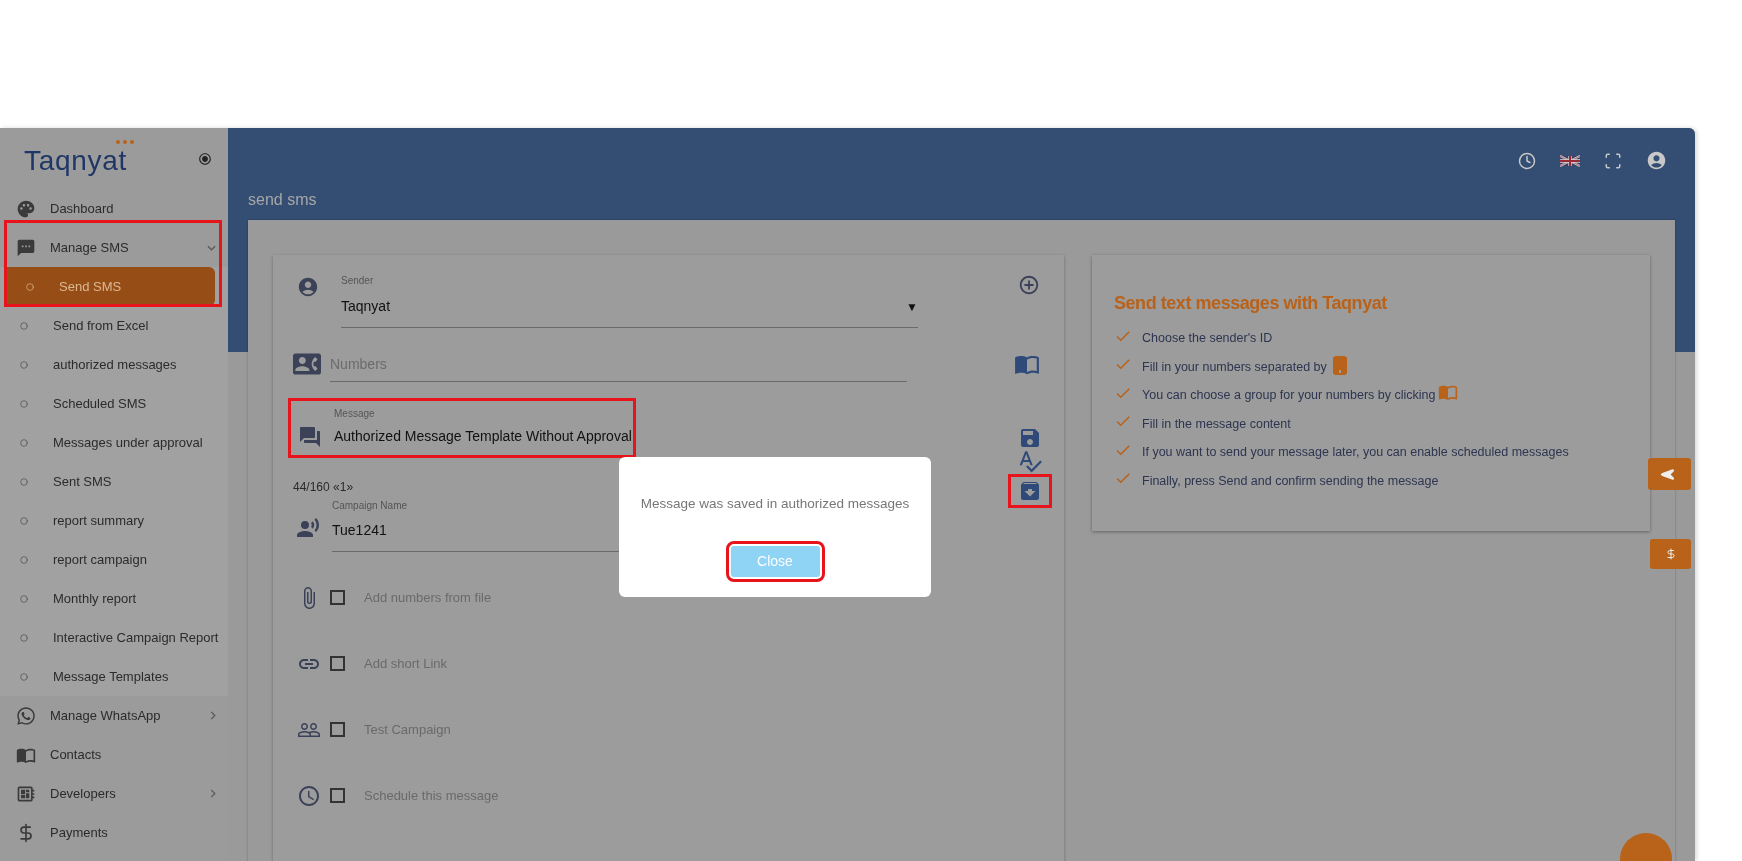 This screenshot has height=861, width=1742. I want to click on sidebar-subitem: Messages under approval, so click(114, 442).